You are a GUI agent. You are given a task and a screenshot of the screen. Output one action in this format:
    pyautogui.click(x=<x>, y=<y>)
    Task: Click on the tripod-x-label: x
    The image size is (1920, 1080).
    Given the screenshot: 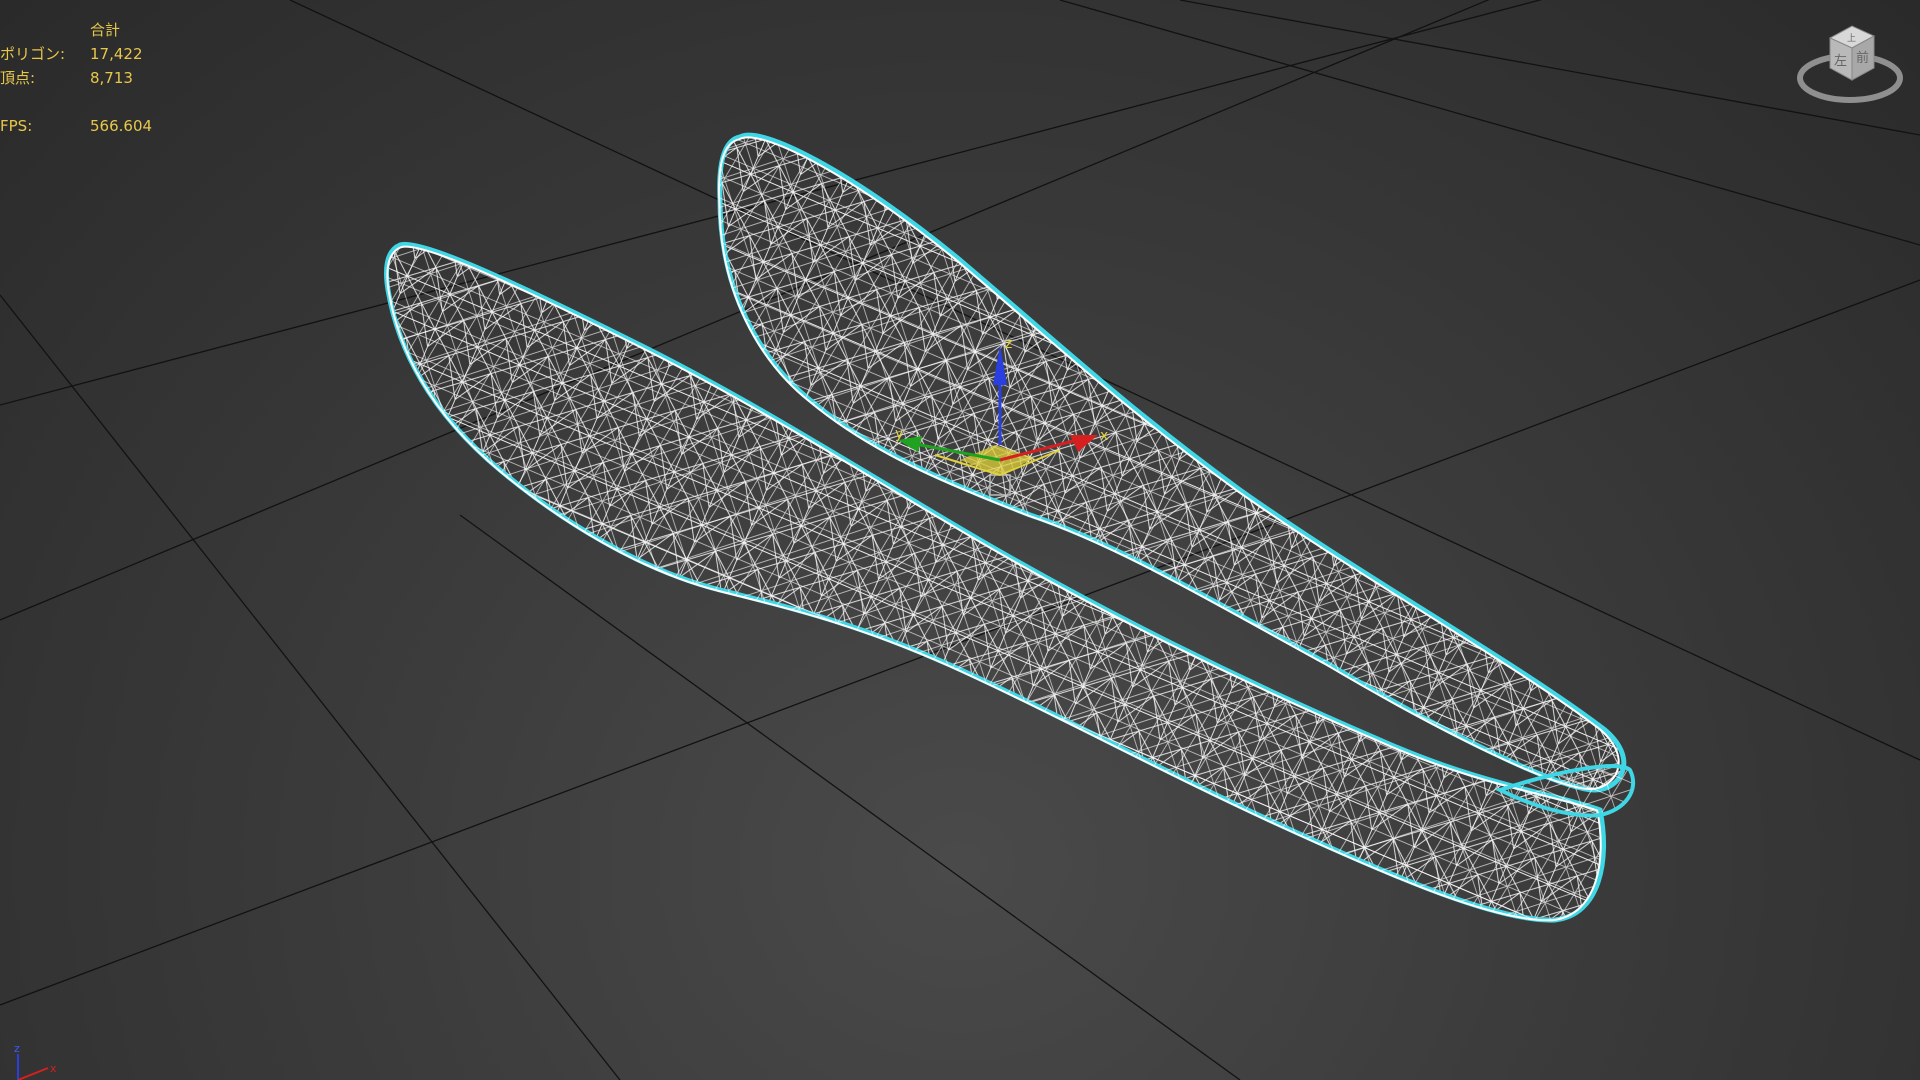 What is the action you would take?
    pyautogui.click(x=53, y=1068)
    